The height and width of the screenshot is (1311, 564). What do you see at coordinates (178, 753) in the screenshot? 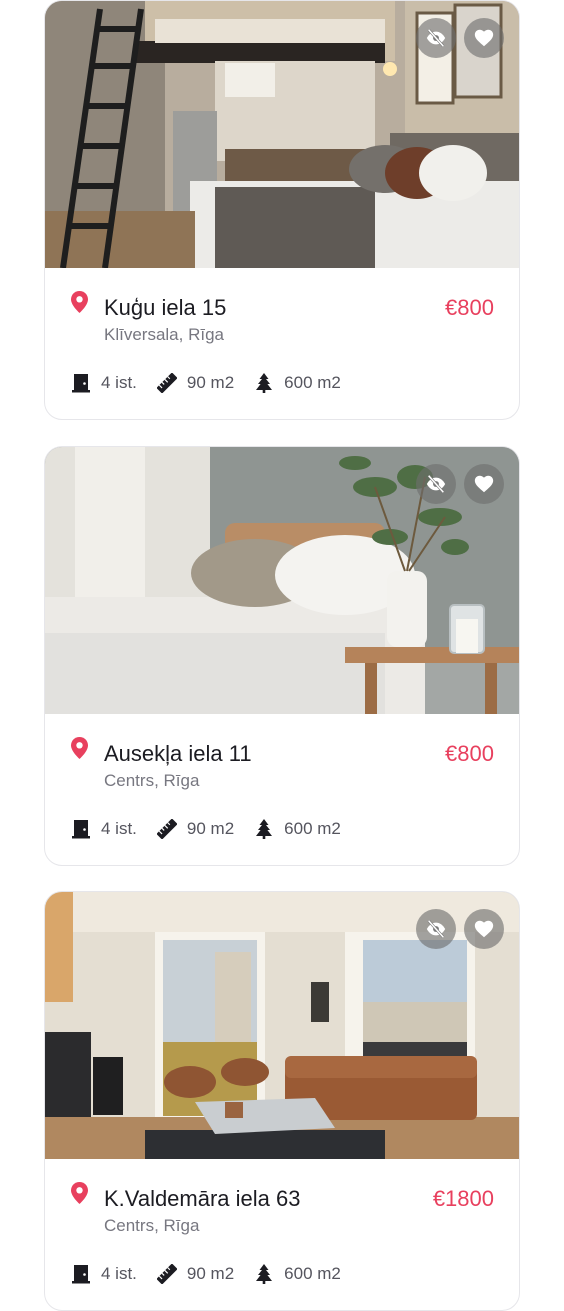
I see `listing-address: Ausekļa iela 11` at bounding box center [178, 753].